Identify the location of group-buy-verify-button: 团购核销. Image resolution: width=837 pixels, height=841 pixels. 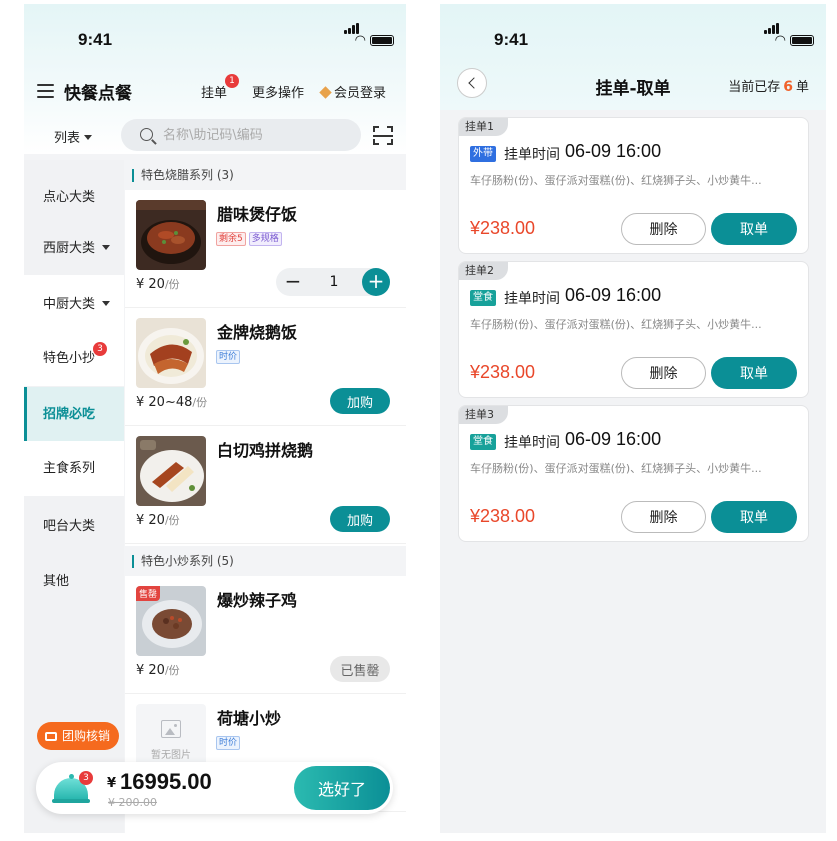
(78, 736).